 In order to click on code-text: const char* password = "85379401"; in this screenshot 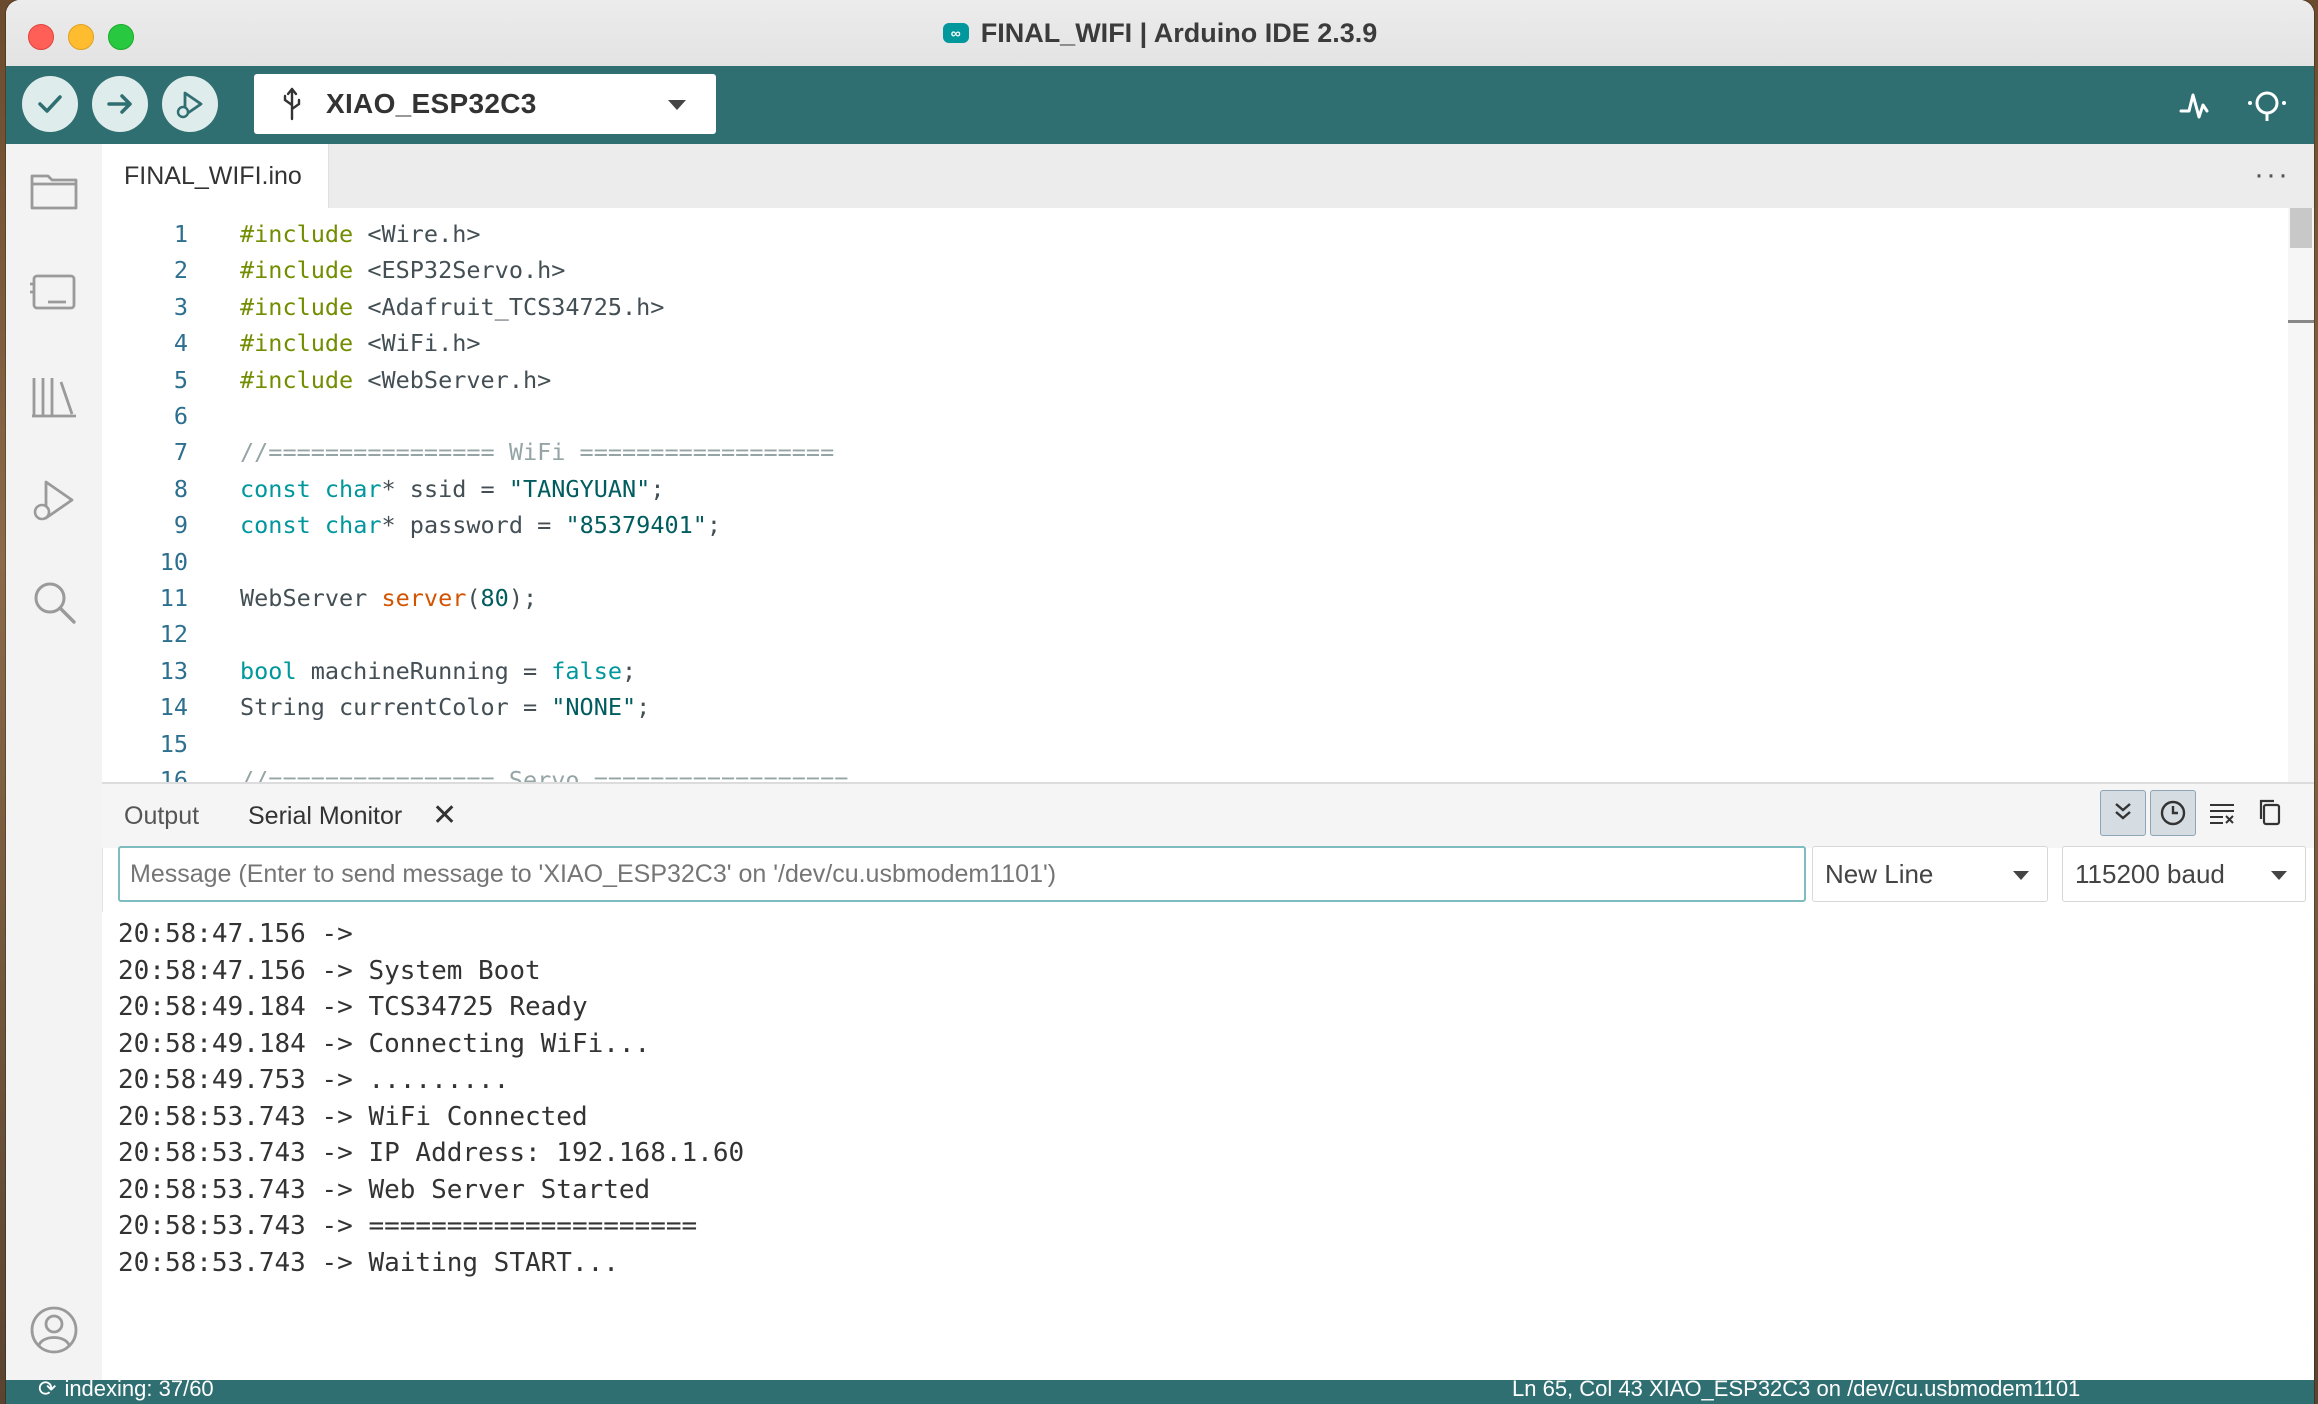, I will do `click(480, 525)`.